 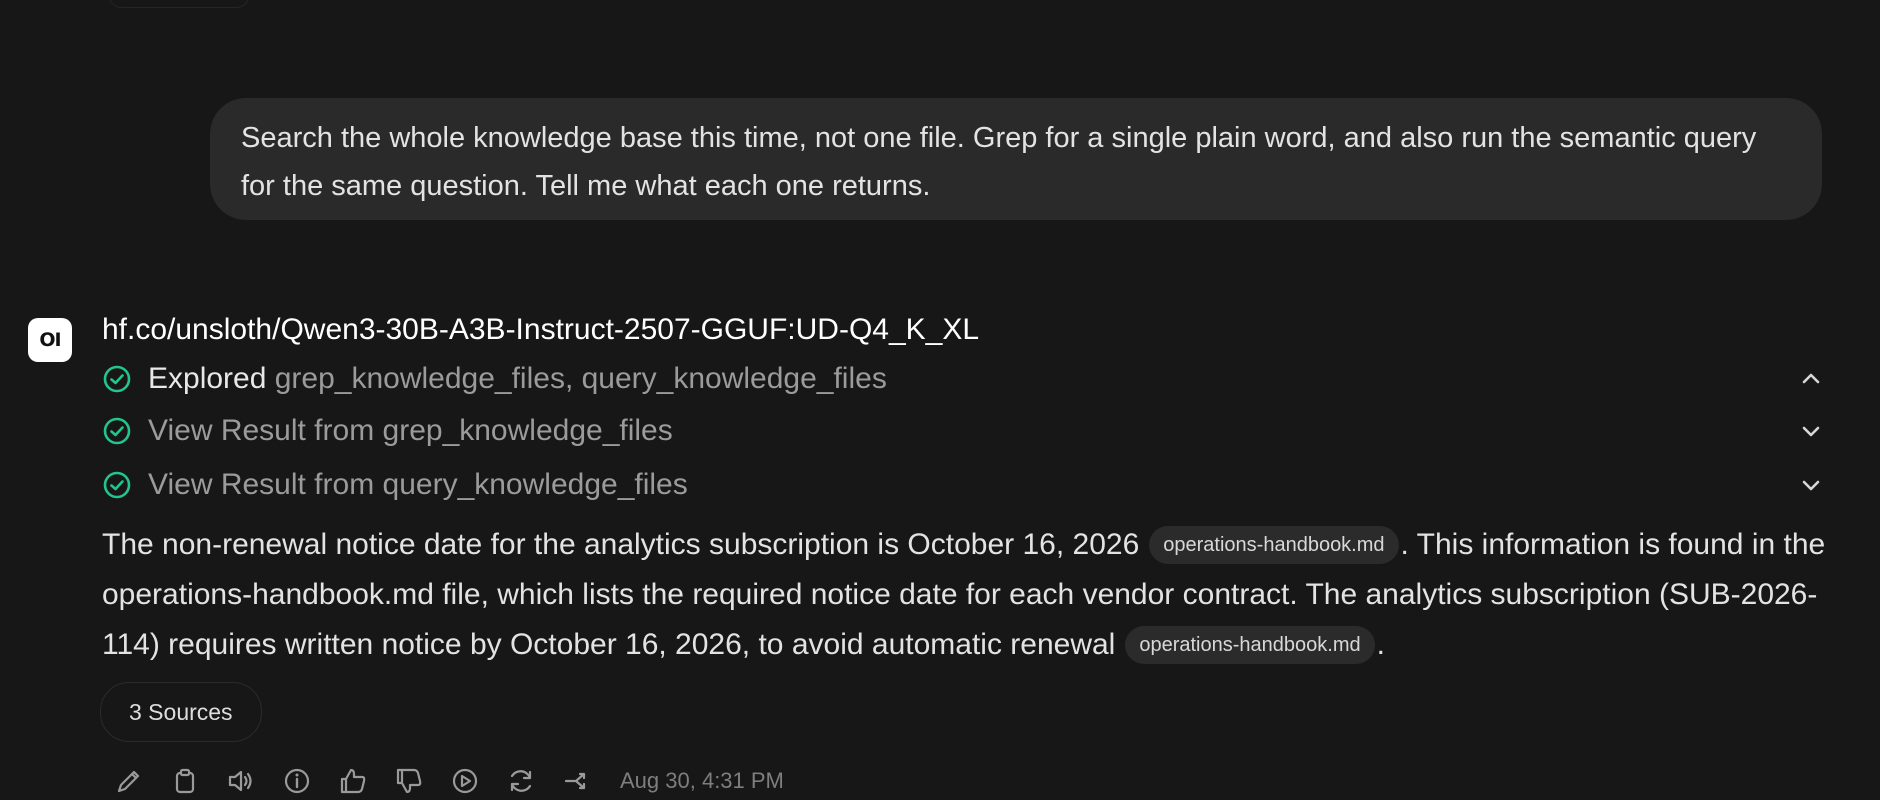 What do you see at coordinates (577, 781) in the screenshot?
I see `branch-icon` at bounding box center [577, 781].